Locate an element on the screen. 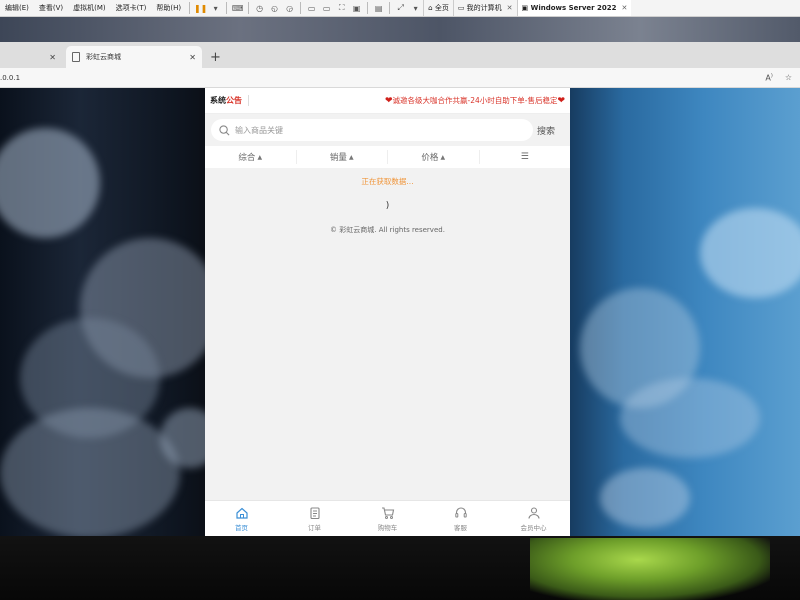 The image size is (800, 600). vm-tab-windows-server: ▣ Windows Server 2022 ✕ is located at coordinates (574, 8).